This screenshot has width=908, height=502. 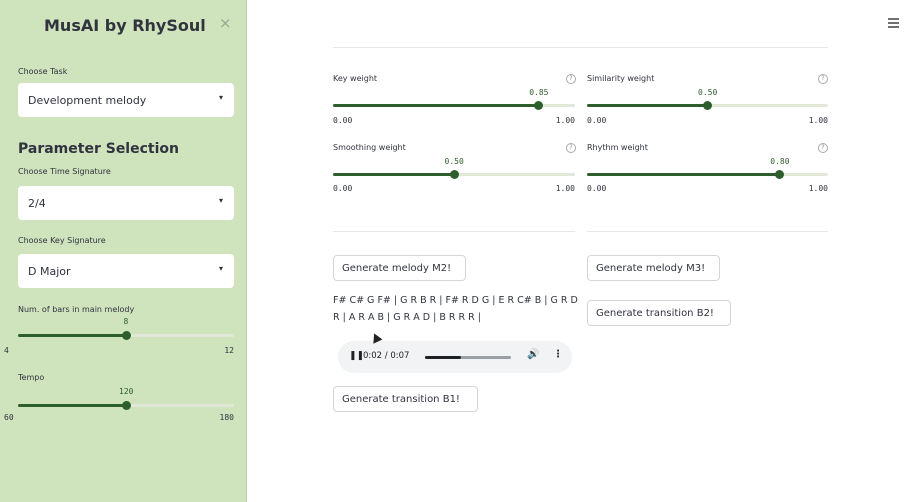 I want to click on tempo-label: Tempo, so click(x=31, y=377).